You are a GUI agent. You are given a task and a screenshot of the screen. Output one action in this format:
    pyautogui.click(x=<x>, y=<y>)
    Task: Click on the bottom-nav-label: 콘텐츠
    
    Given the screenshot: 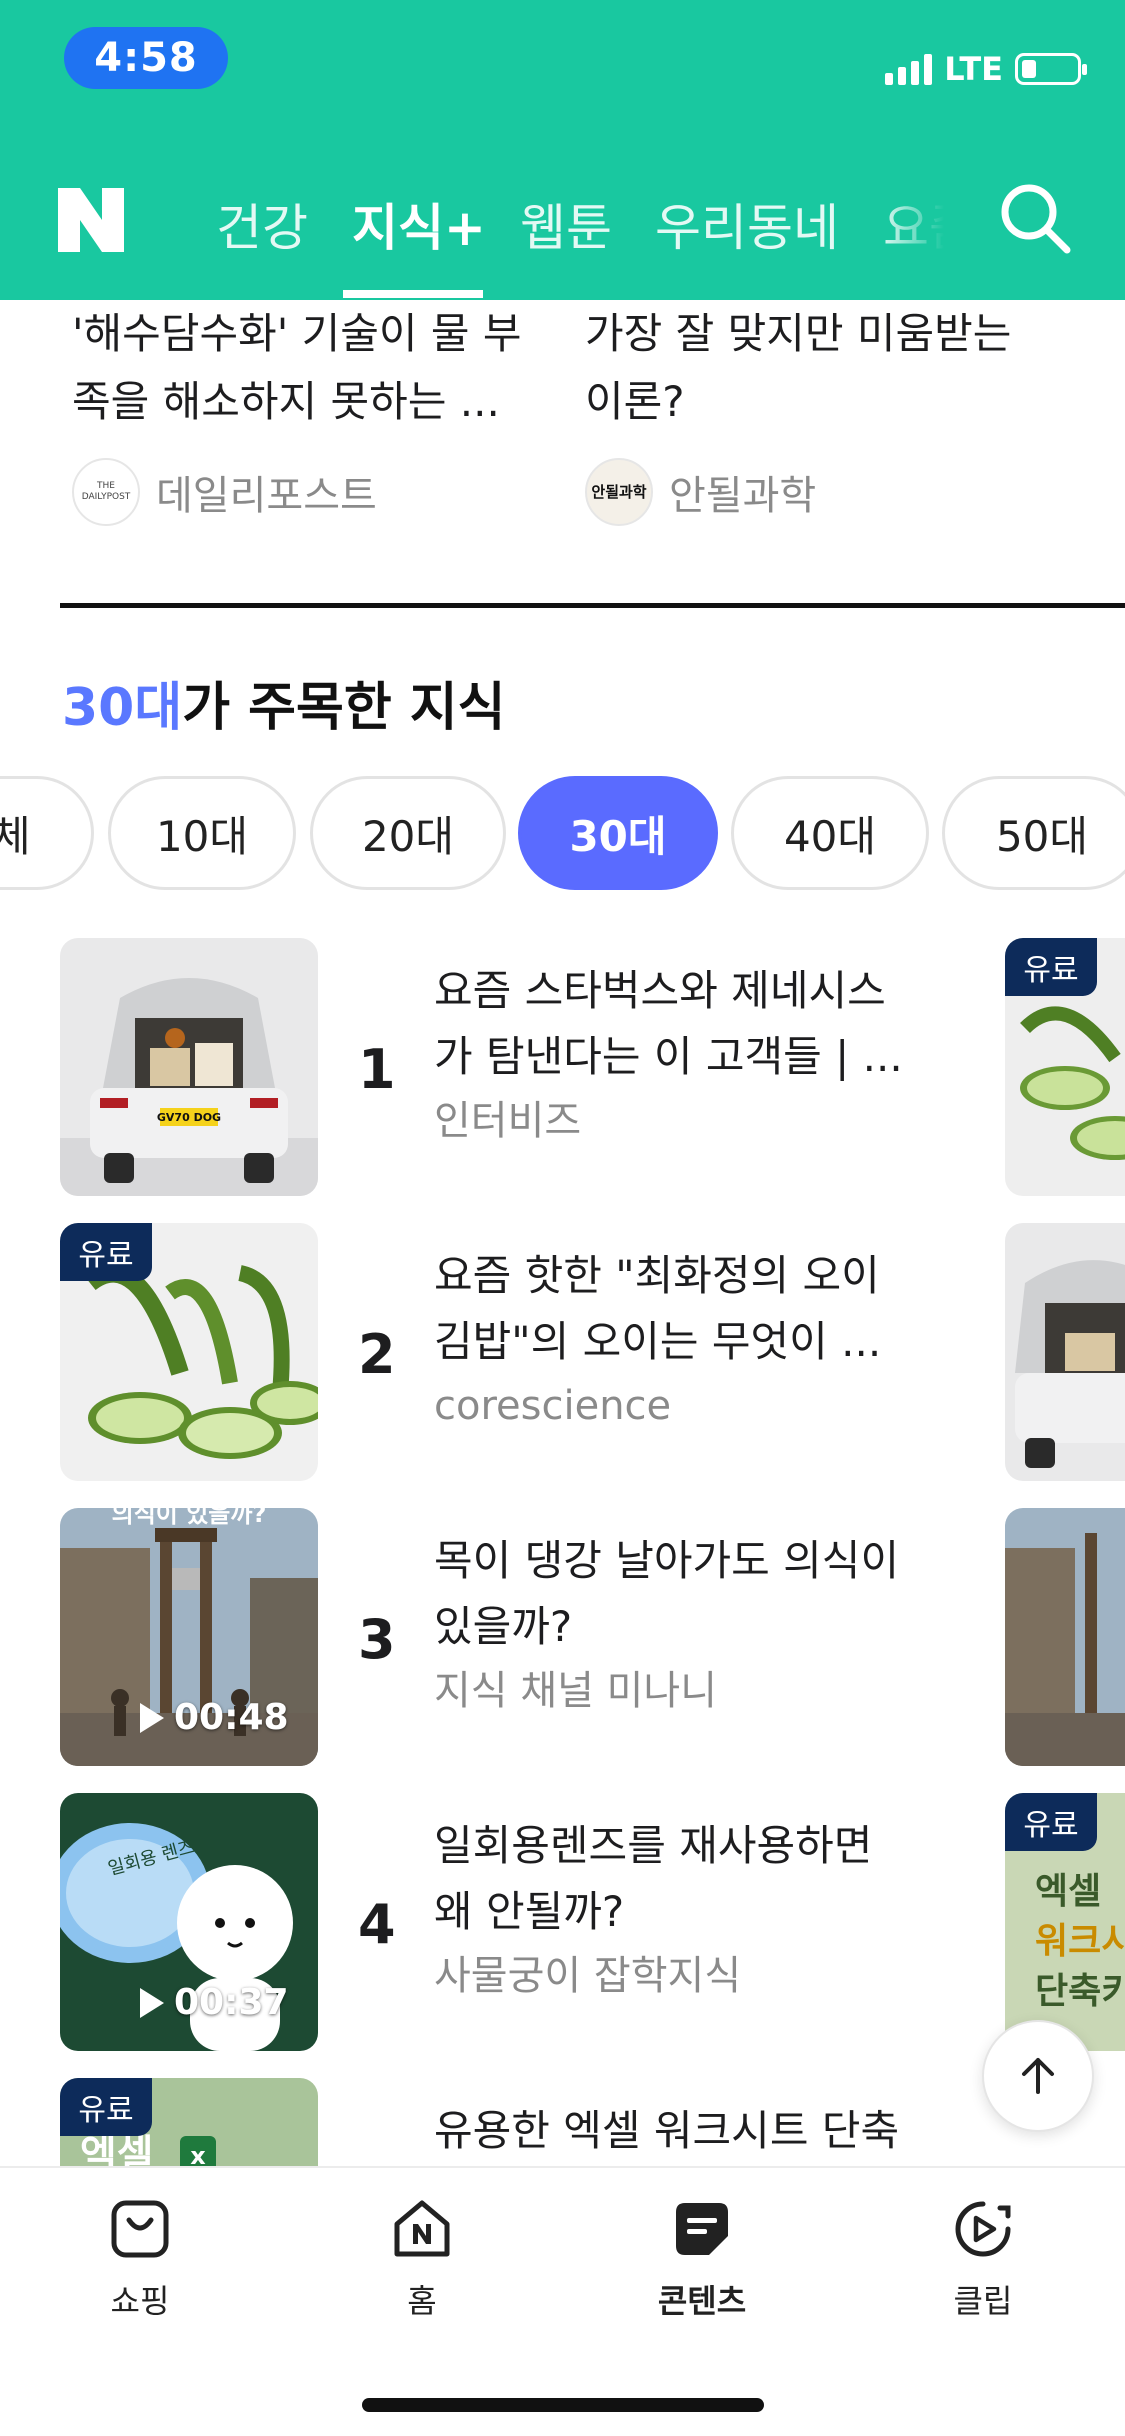 What is the action you would take?
    pyautogui.click(x=702, y=2301)
    